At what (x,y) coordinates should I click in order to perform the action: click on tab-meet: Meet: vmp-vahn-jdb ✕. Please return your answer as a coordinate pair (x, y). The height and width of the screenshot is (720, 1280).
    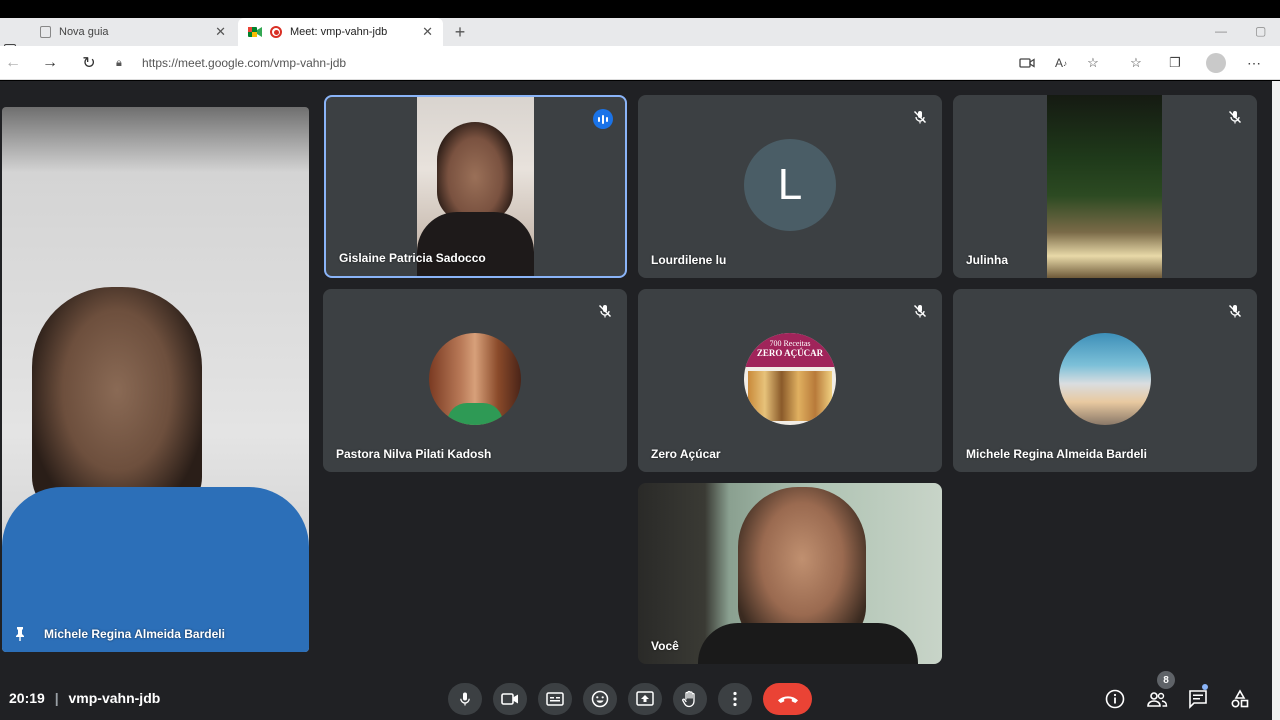
    Looking at the image, I should click on (340, 32).